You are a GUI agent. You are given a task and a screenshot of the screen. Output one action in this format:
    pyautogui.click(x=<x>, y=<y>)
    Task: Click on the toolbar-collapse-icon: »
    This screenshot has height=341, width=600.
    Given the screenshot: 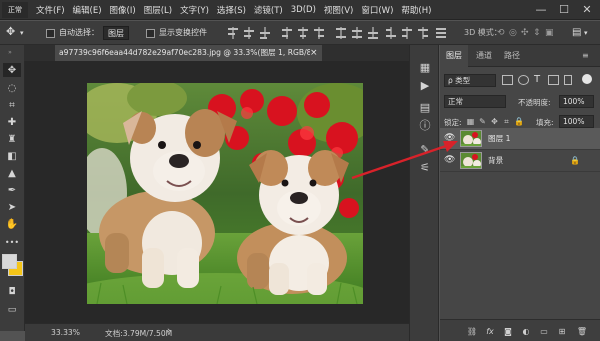 What is the action you would take?
    pyautogui.click(x=10, y=52)
    